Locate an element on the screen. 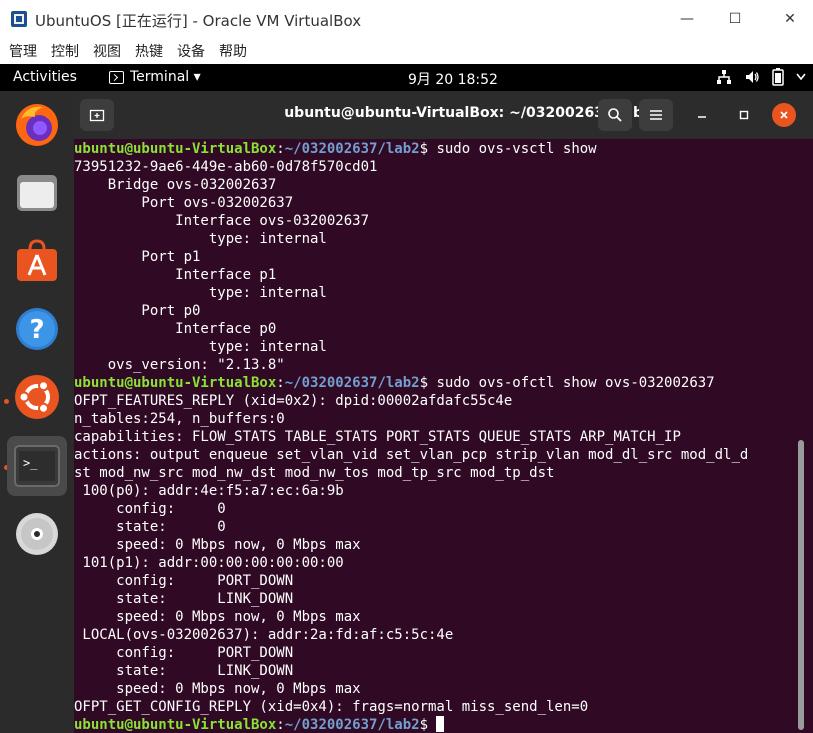 This screenshot has width=813, height=733. command-text: sudo ovs-vsctl show is located at coordinates (516, 149).